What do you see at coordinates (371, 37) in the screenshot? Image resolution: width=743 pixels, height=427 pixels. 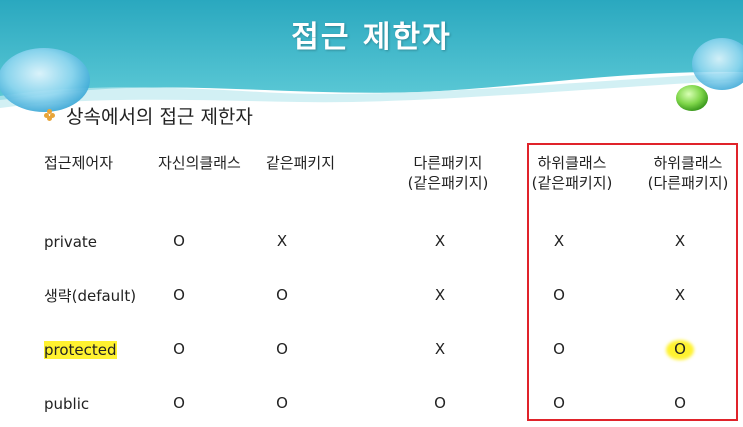 I see `slide-title: 접근 제한자` at bounding box center [371, 37].